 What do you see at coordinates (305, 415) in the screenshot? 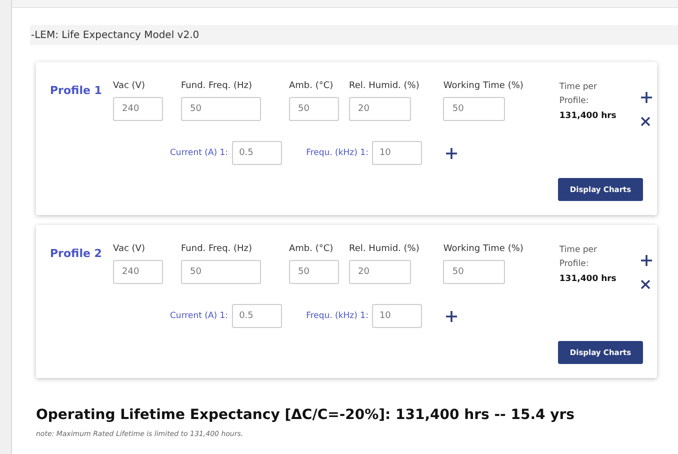
I see `lifetime-heading: Operating Lifetime Expectancy [ΔC/C=-20%]: 131,400 hrs -- 15.4 yrs` at bounding box center [305, 415].